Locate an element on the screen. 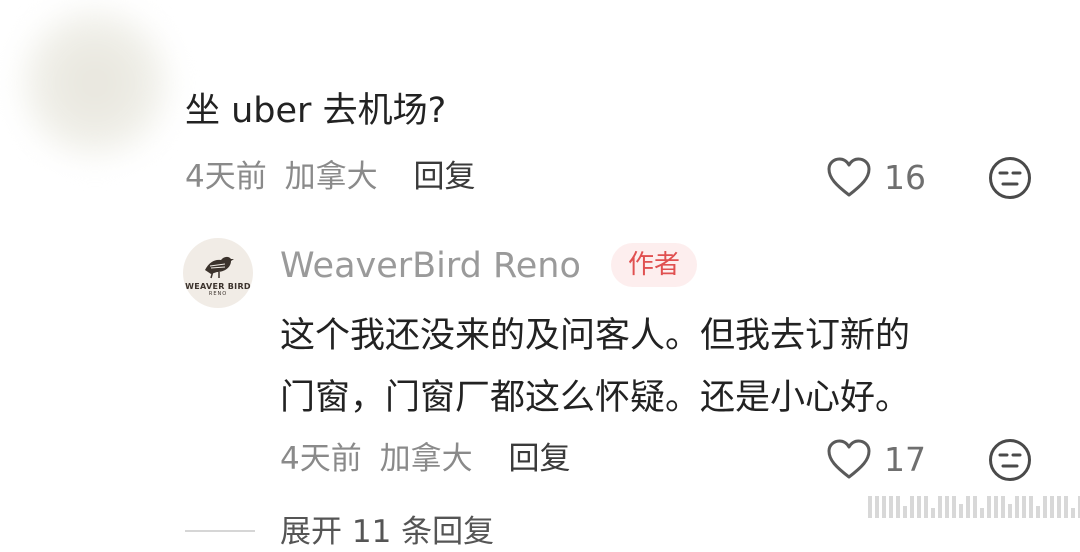 Image resolution: width=1080 pixels, height=552 pixels. comment-location: 加拿大 is located at coordinates (331, 177).